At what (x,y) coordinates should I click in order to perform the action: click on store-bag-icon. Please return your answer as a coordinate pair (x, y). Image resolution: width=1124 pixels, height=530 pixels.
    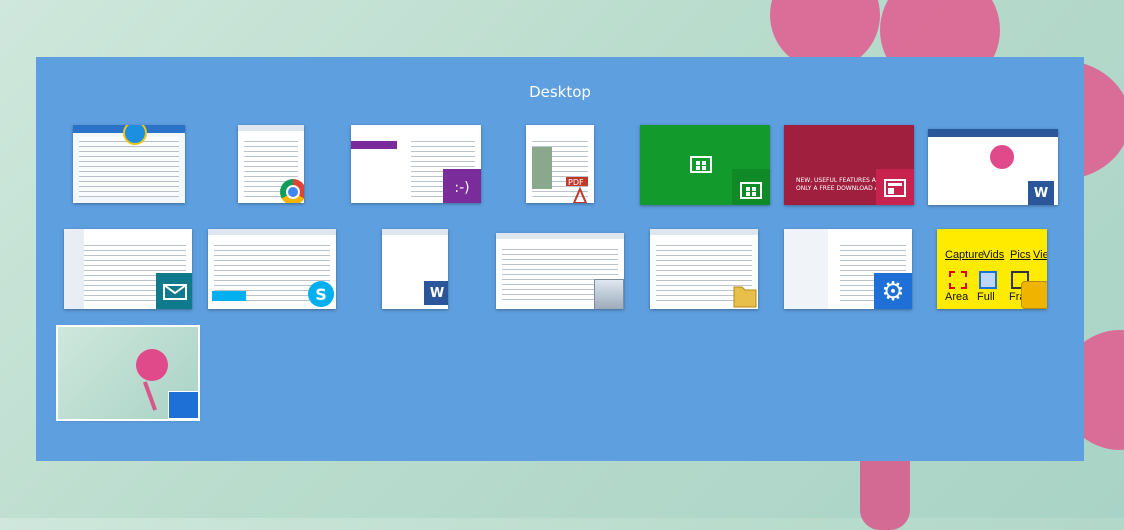
    Looking at the image, I should click on (701, 162).